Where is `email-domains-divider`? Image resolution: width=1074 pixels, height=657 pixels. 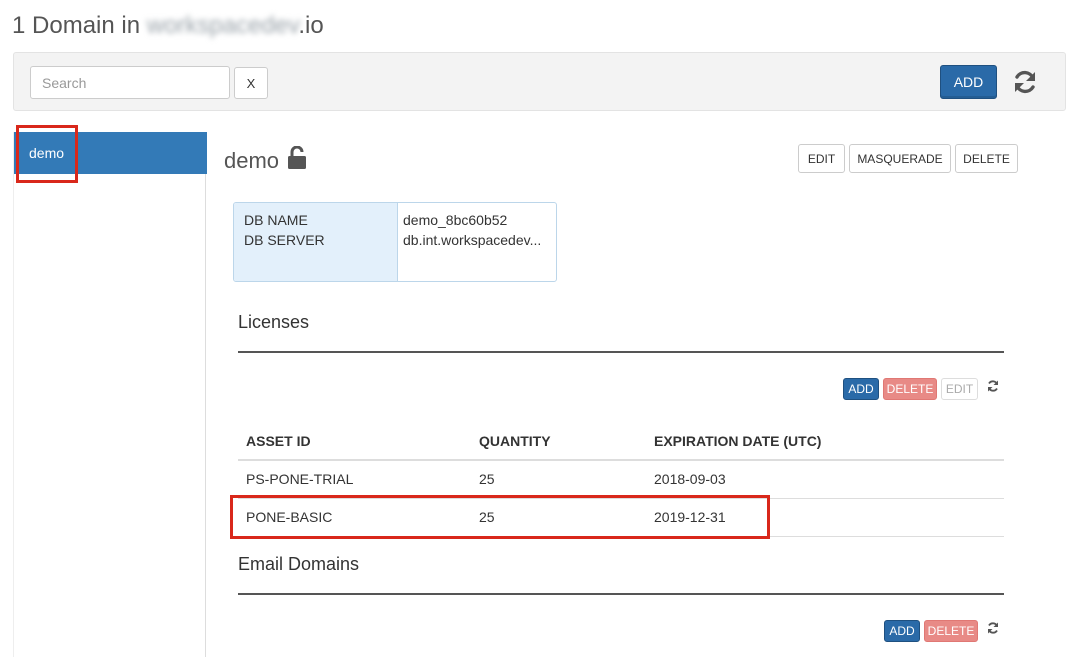
email-domains-divider is located at coordinates (621, 594).